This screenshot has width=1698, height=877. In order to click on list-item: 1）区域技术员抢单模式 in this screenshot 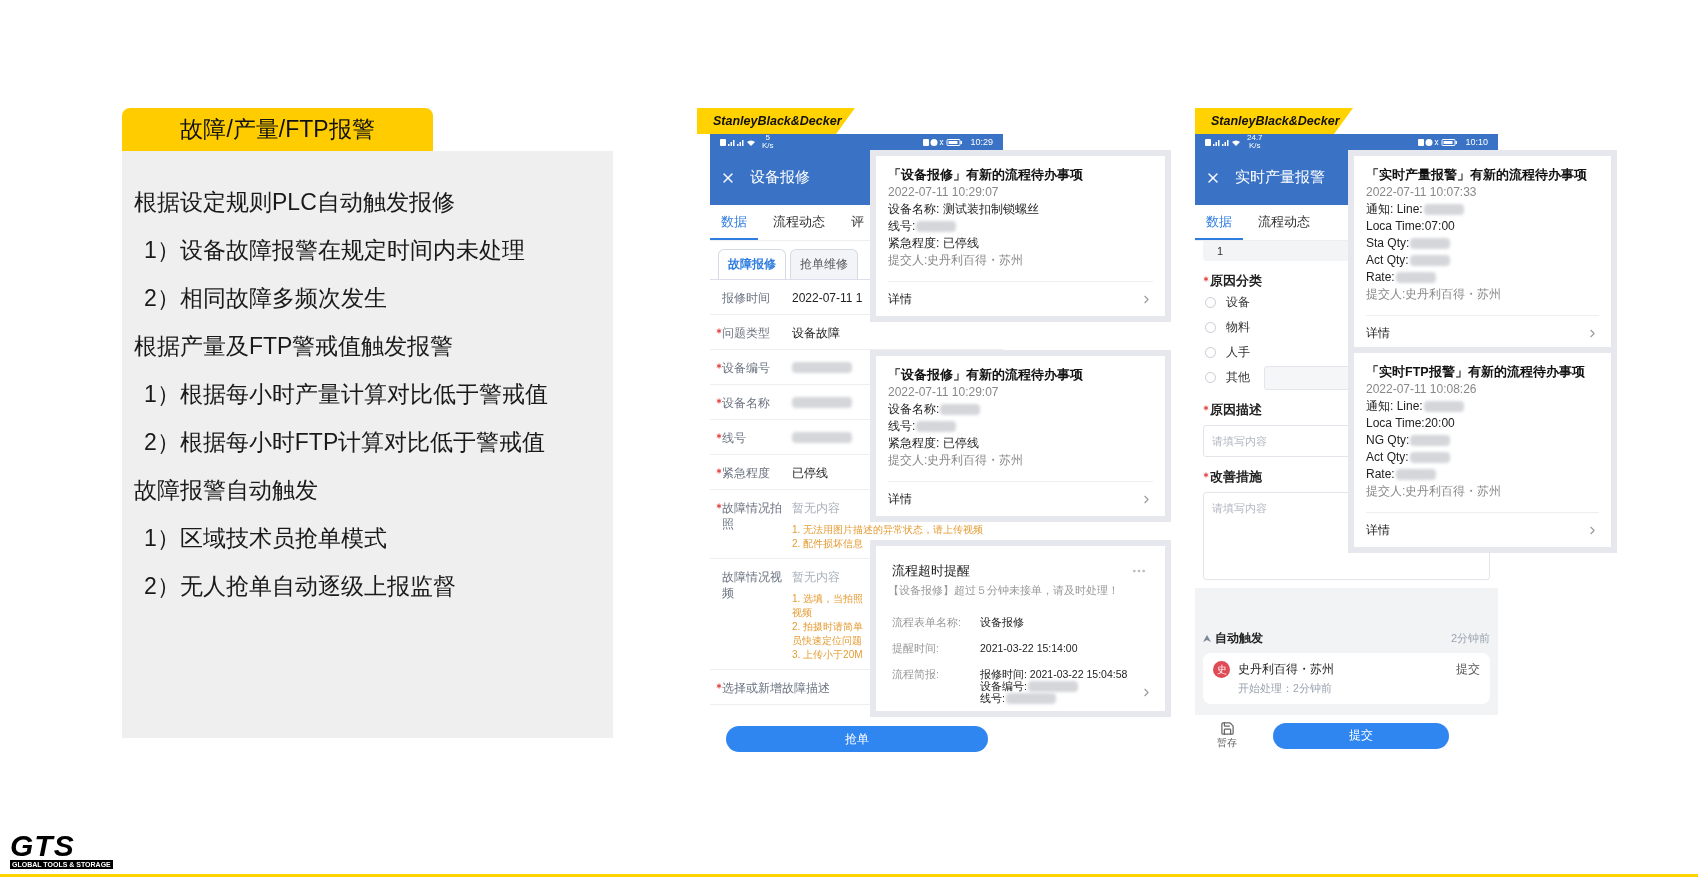, I will do `click(265, 538)`.